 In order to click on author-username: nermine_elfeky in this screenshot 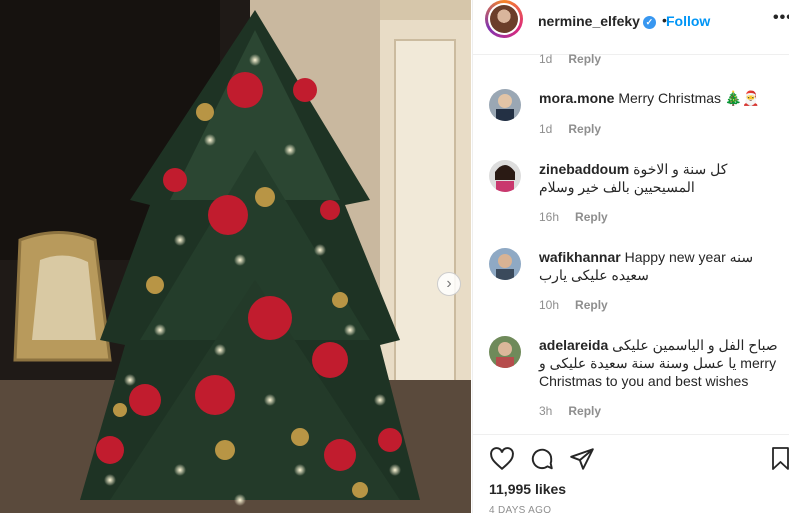, I will do `click(589, 21)`.